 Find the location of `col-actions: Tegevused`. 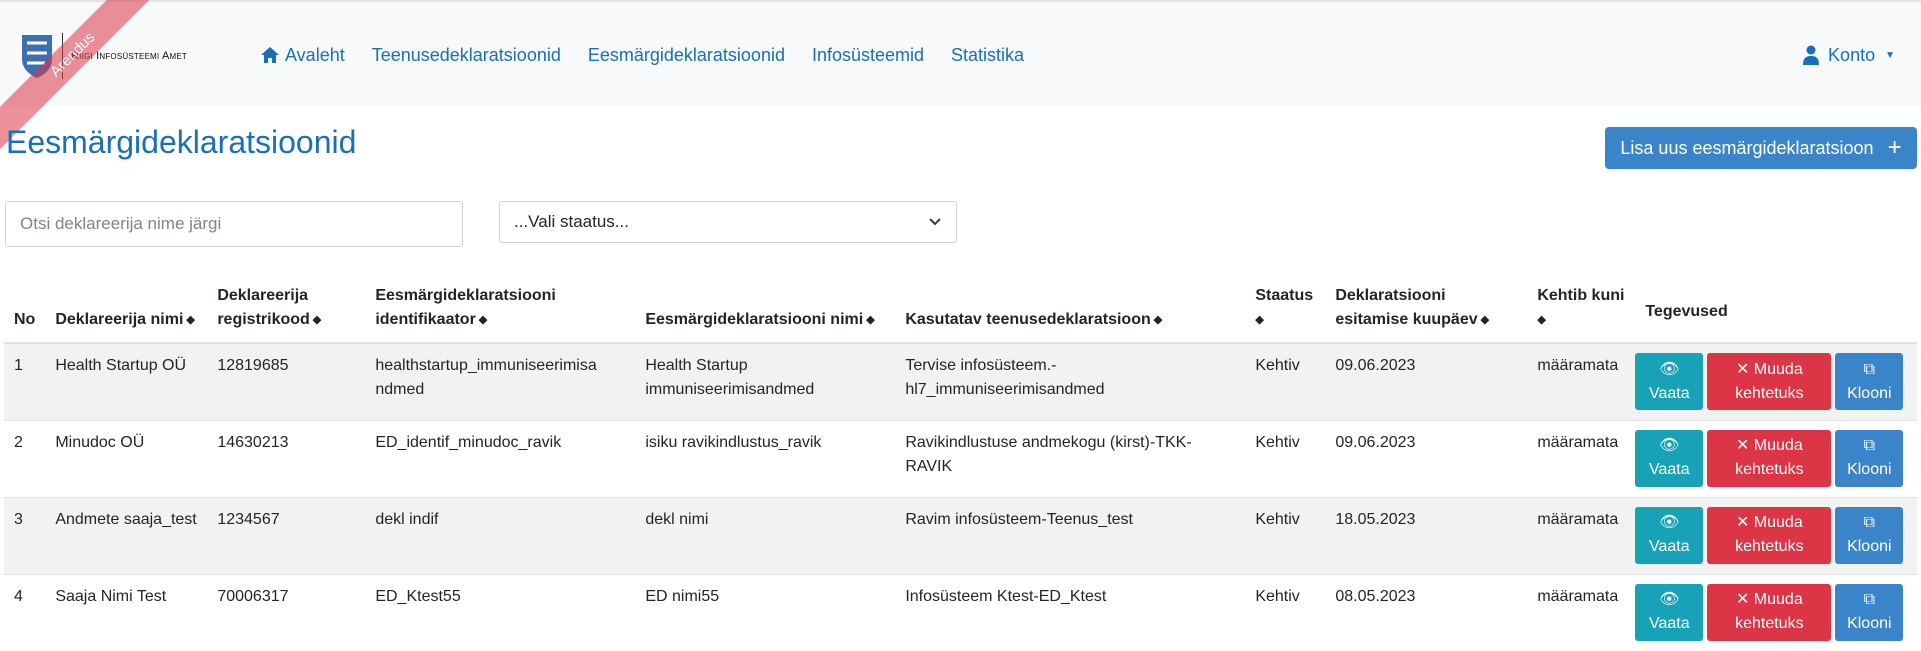

col-actions: Tegevused is located at coordinates (1776, 308).